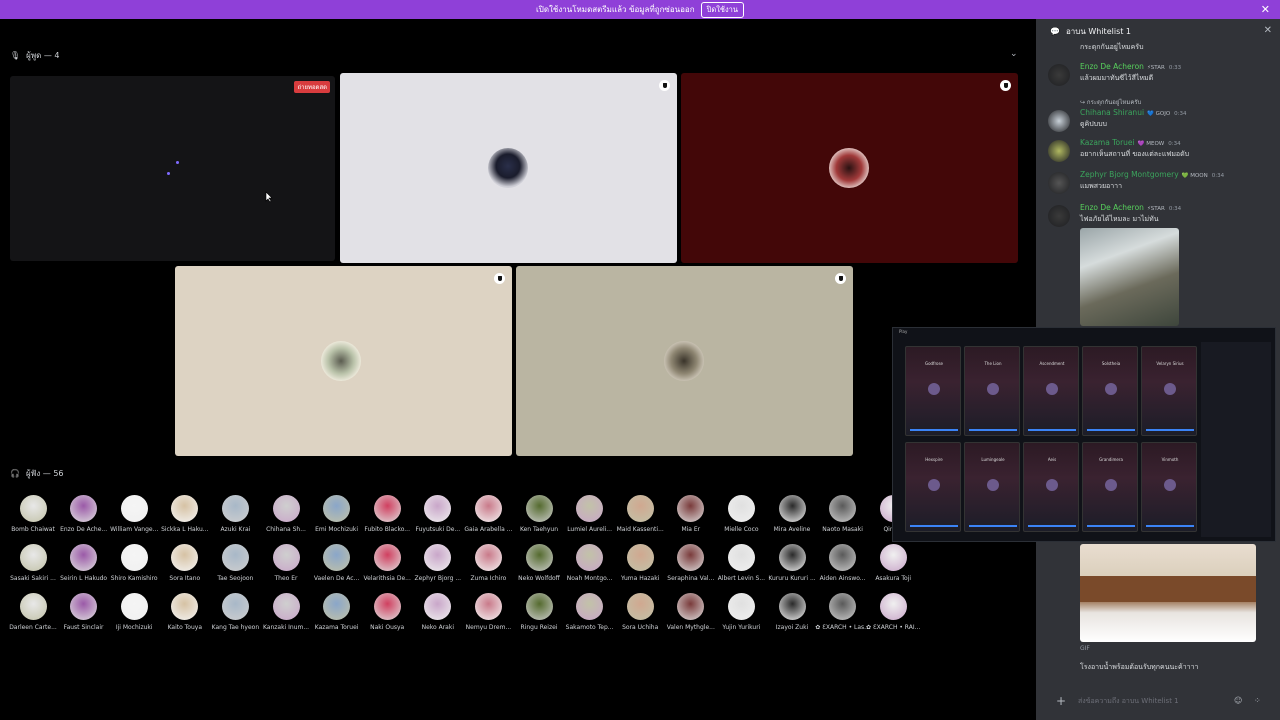 The image size is (1280, 720). What do you see at coordinates (387, 612) in the screenshot?
I see `listener-item: Naki Ousya` at bounding box center [387, 612].